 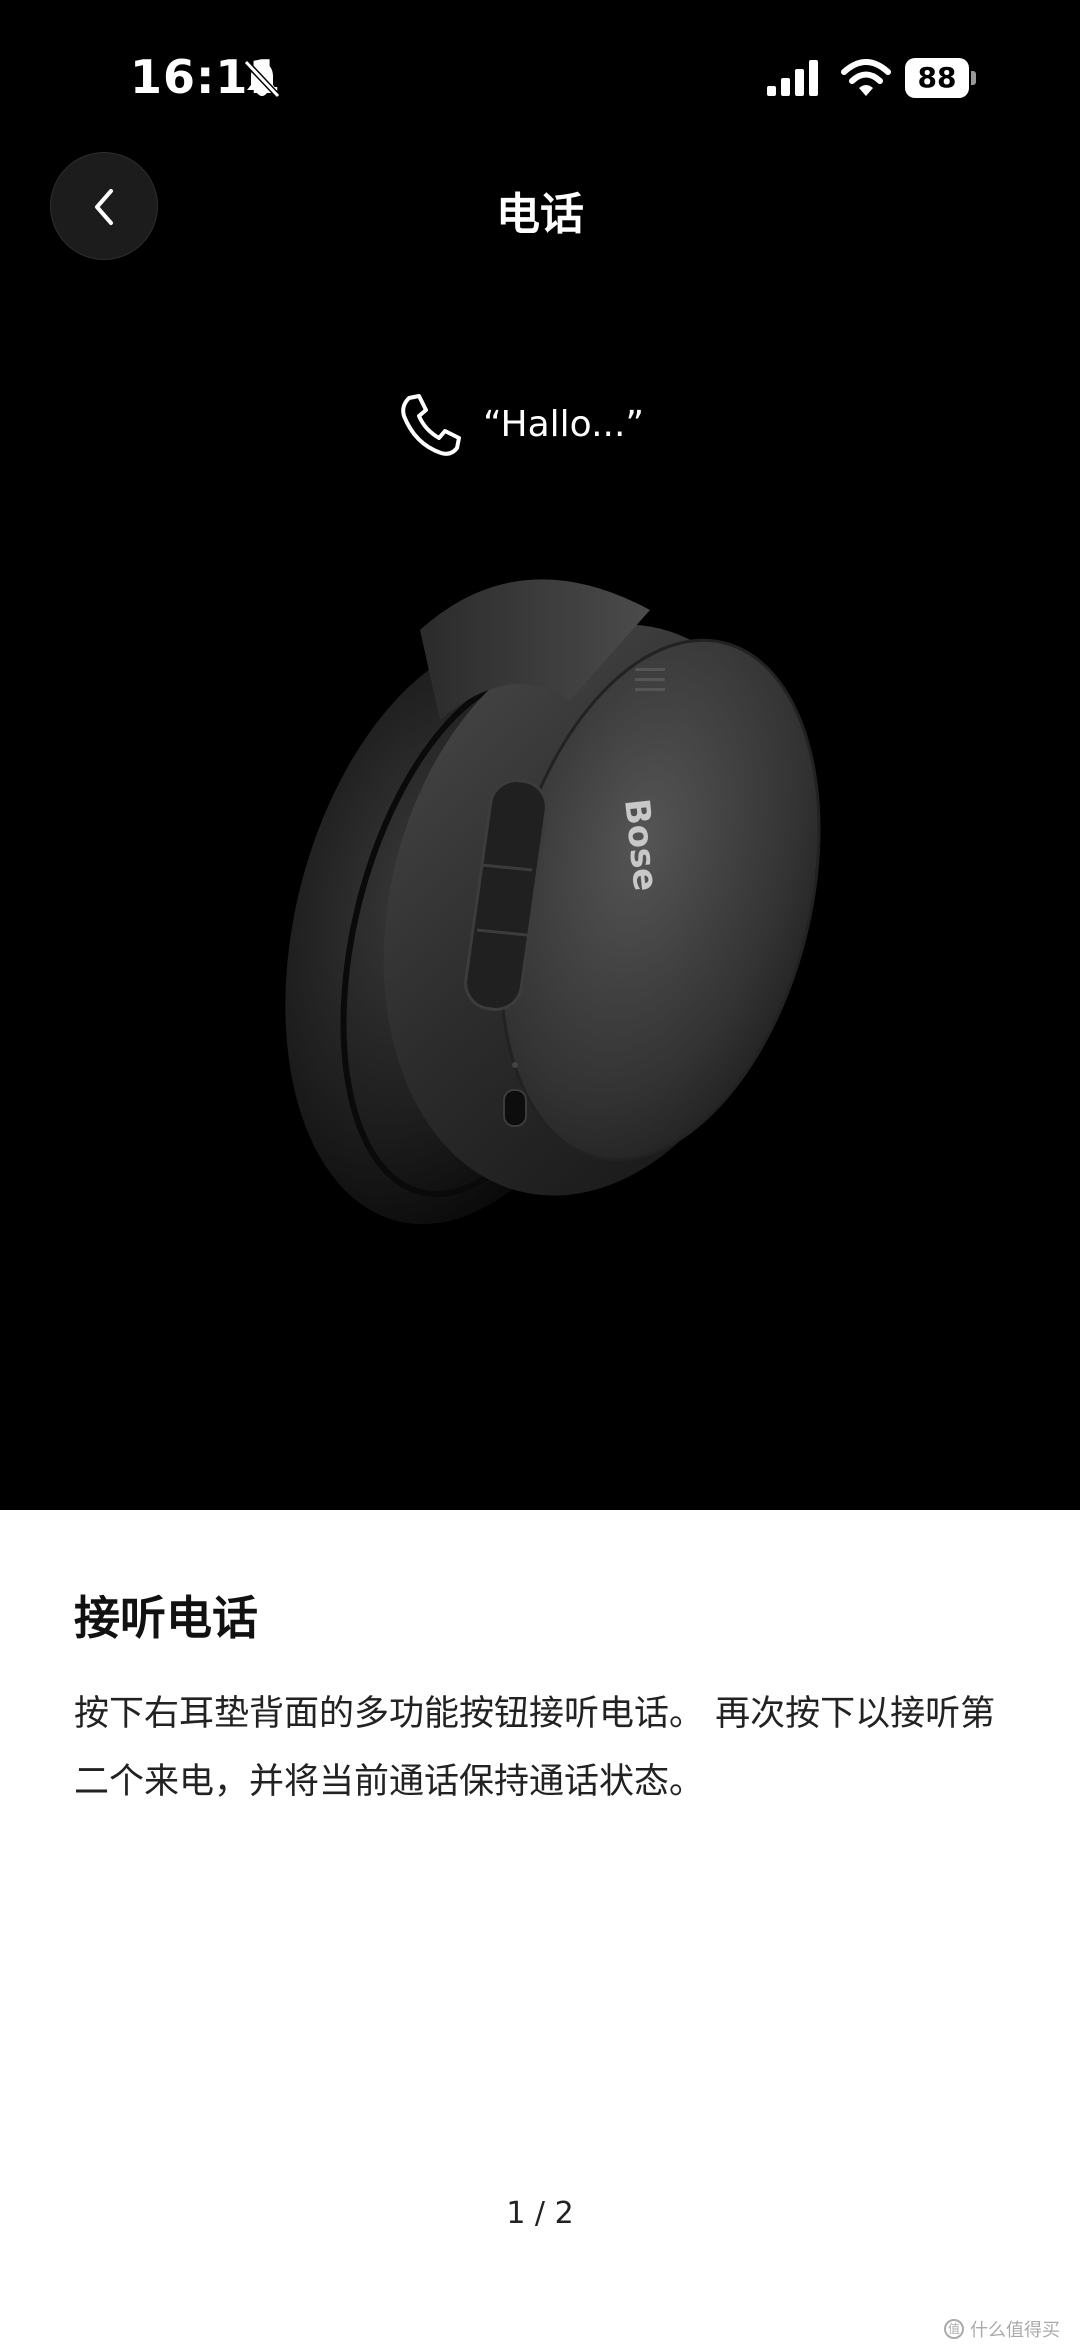 I want to click on page-indicator: 1 / 2, so click(x=540, y=2213).